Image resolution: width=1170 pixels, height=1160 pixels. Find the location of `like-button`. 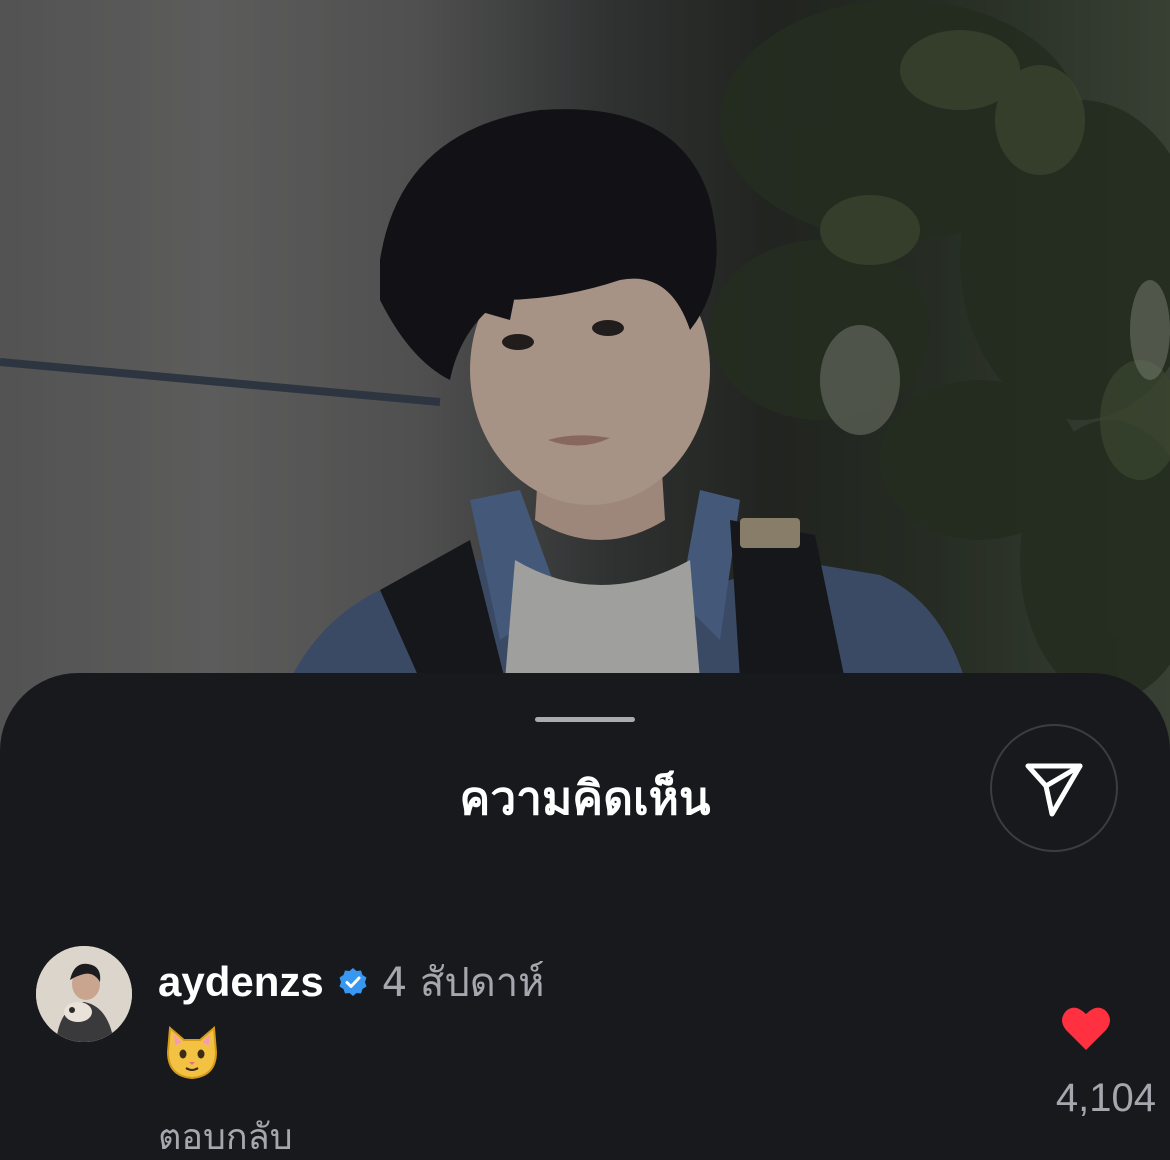

like-button is located at coordinates (1086, 1028).